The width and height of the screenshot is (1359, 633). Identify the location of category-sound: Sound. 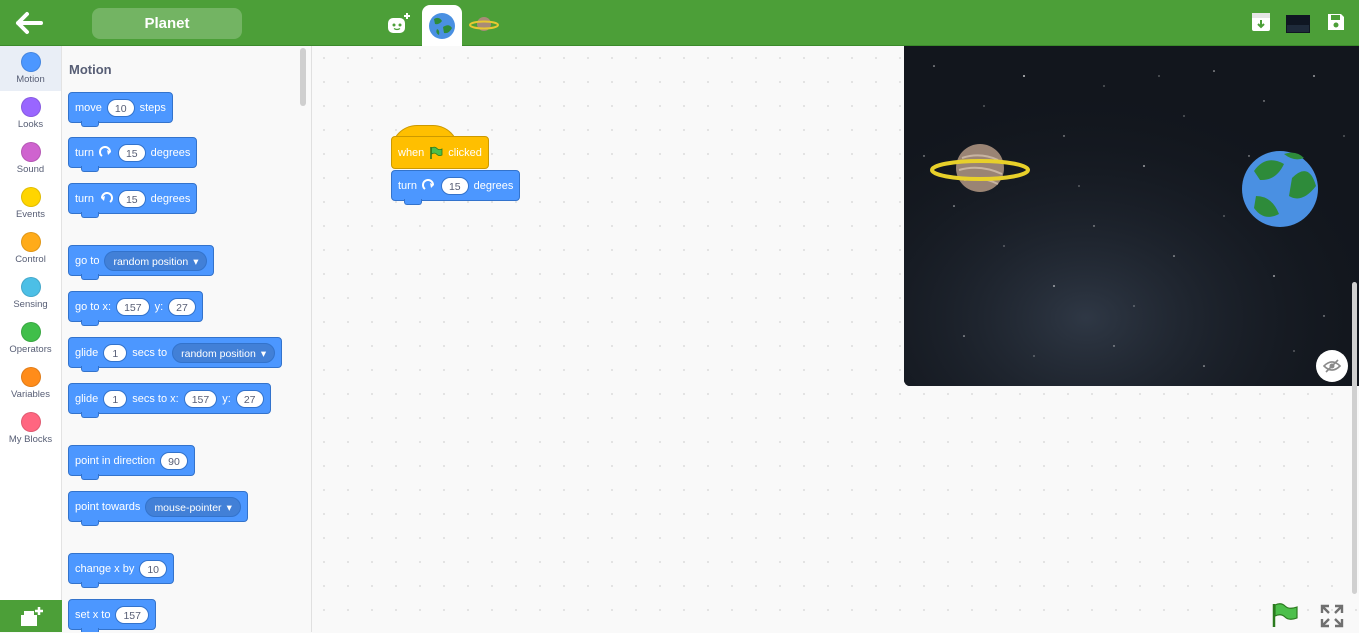
(30, 158).